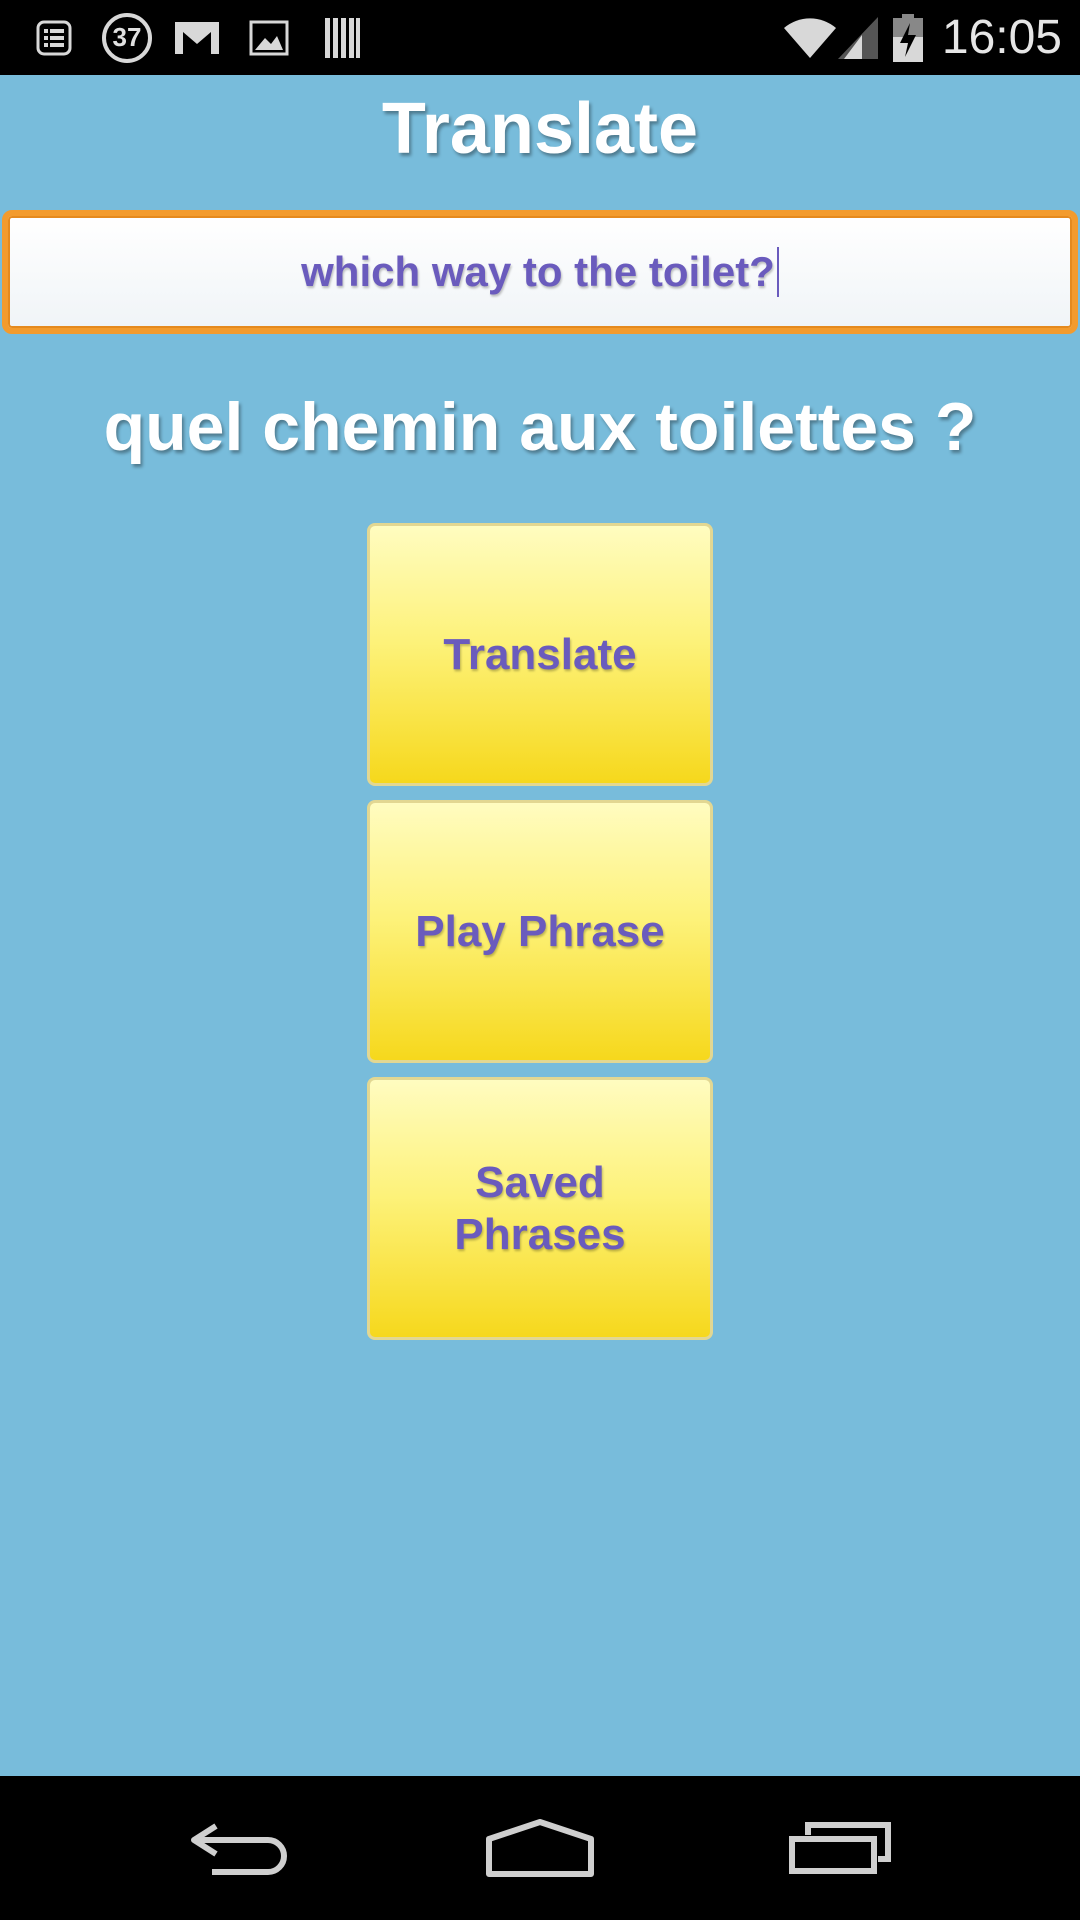 The image size is (1080, 1920). I want to click on text-caret, so click(777, 272).